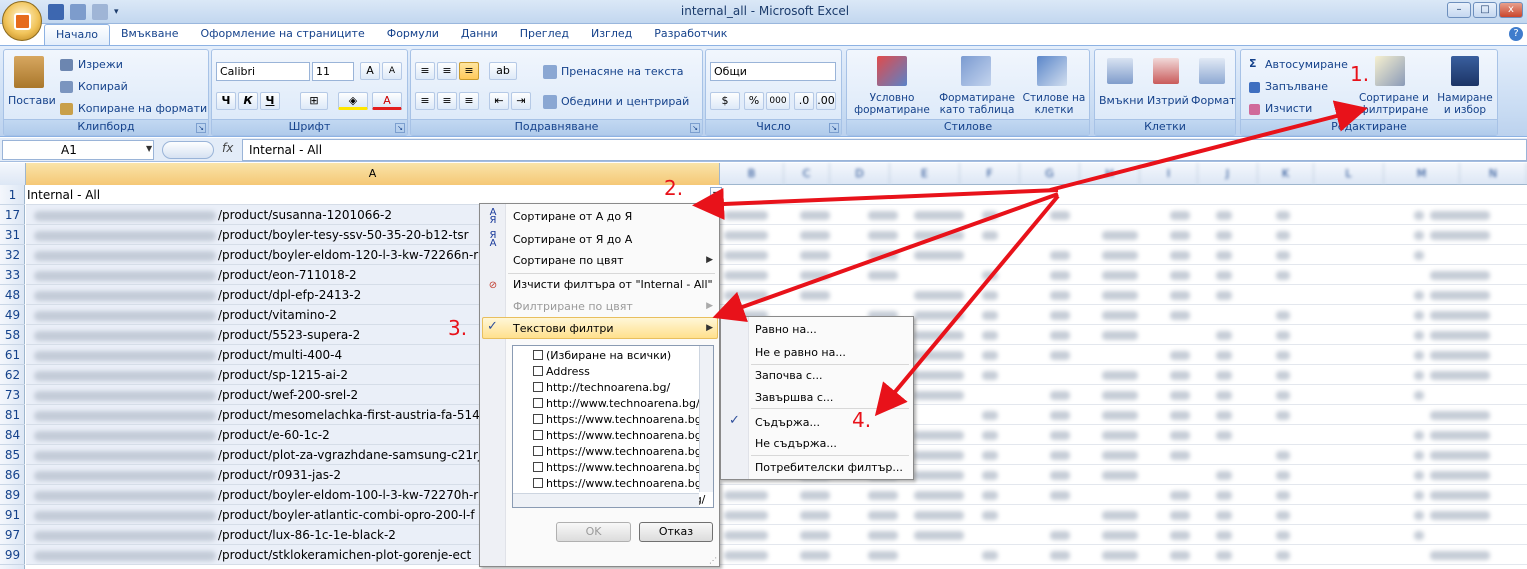  I want to click on copy-button: Копирай, so click(103, 86).